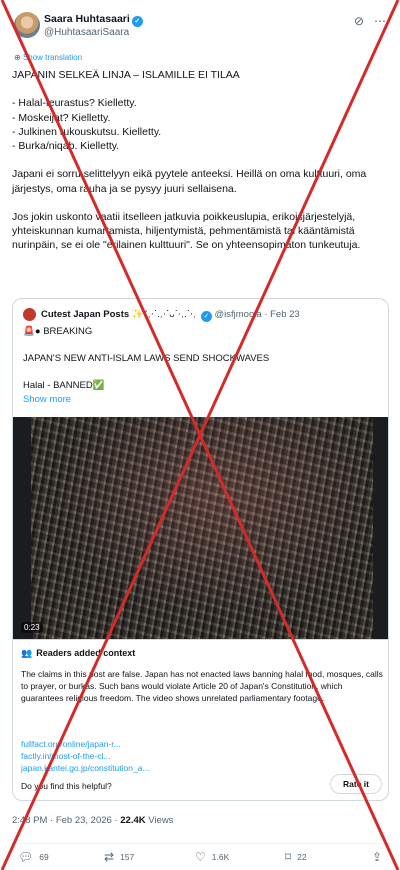  What do you see at coordinates (27, 653) in the screenshot?
I see `people-icon: 👥` at bounding box center [27, 653].